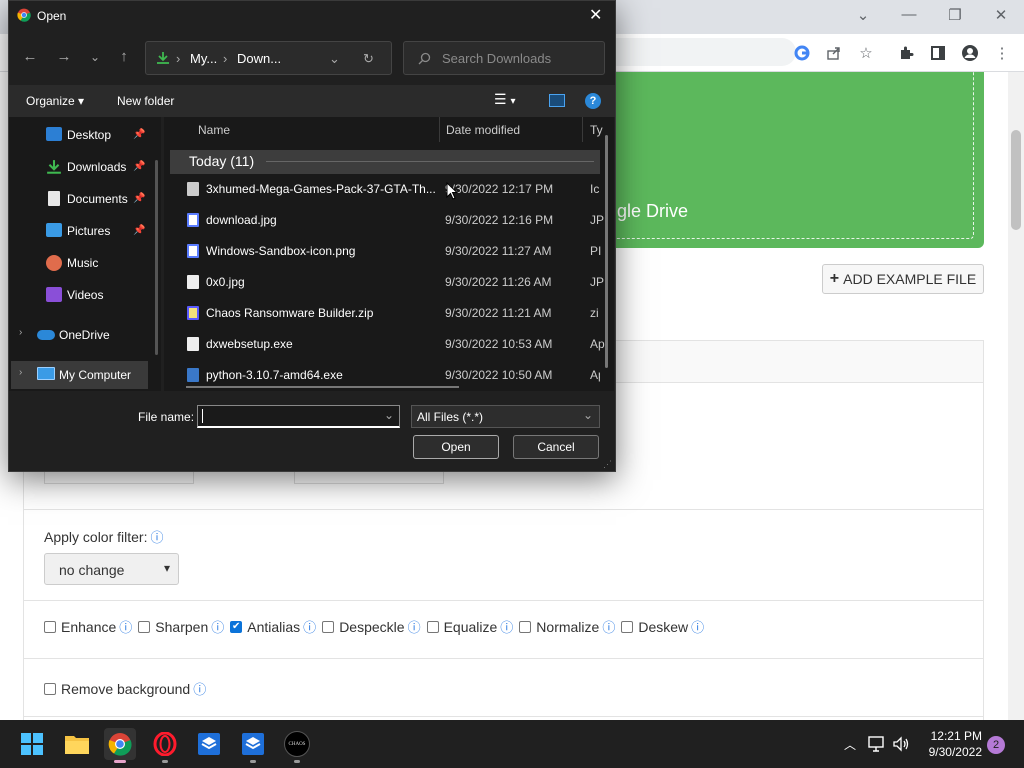  I want to click on opera-icon, so click(165, 744).